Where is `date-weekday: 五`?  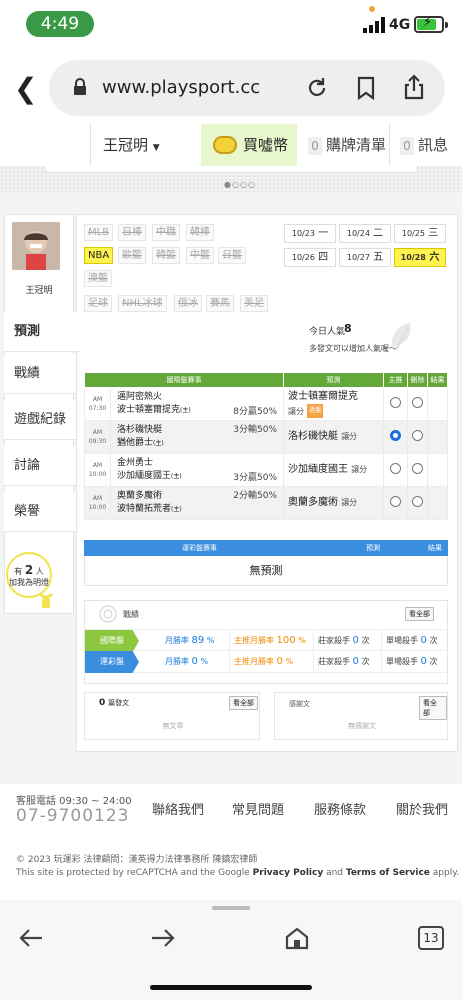 date-weekday: 五 is located at coordinates (378, 257).